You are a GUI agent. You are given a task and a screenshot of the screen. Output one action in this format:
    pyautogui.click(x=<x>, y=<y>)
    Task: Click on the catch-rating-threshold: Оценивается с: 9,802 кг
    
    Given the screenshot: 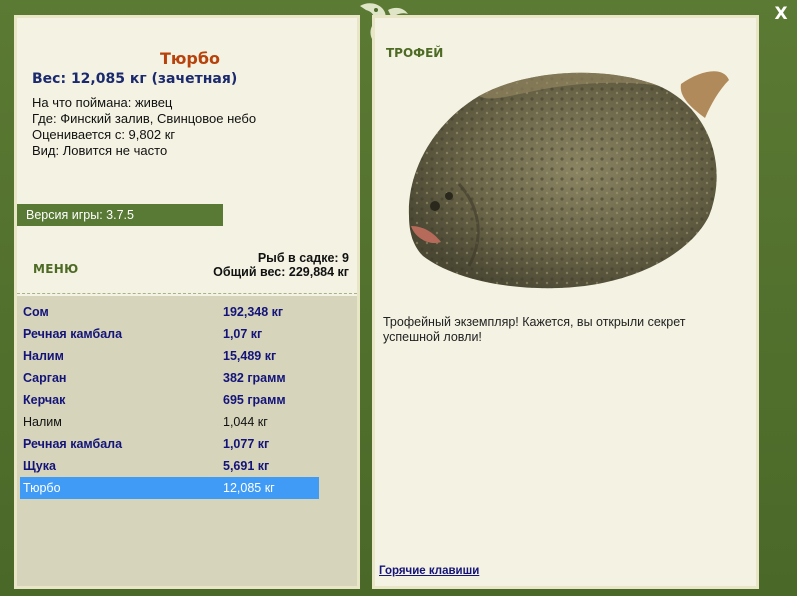 What is the action you would take?
    pyautogui.click(x=104, y=134)
    